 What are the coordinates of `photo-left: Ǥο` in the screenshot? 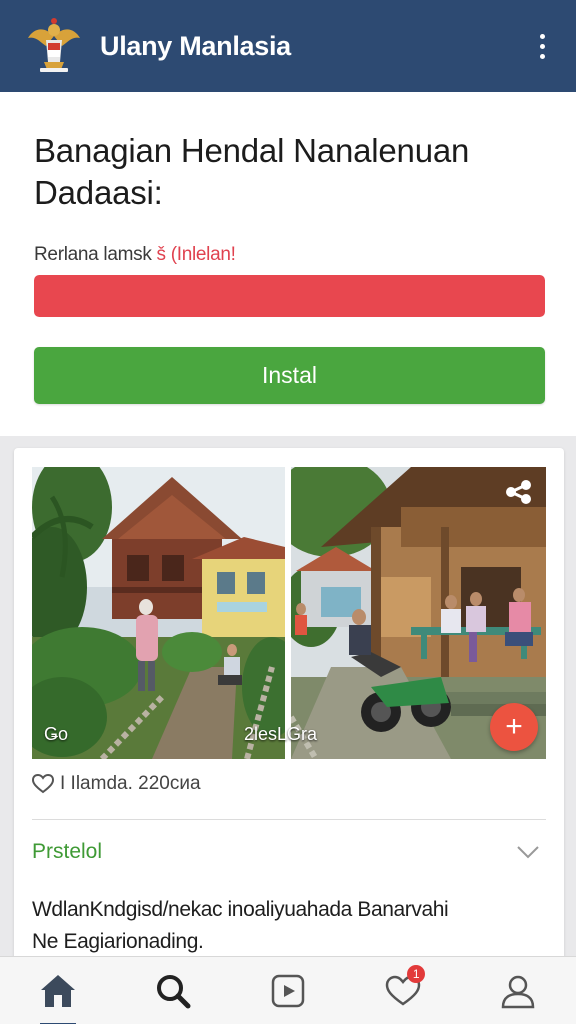 It's located at (158, 613).